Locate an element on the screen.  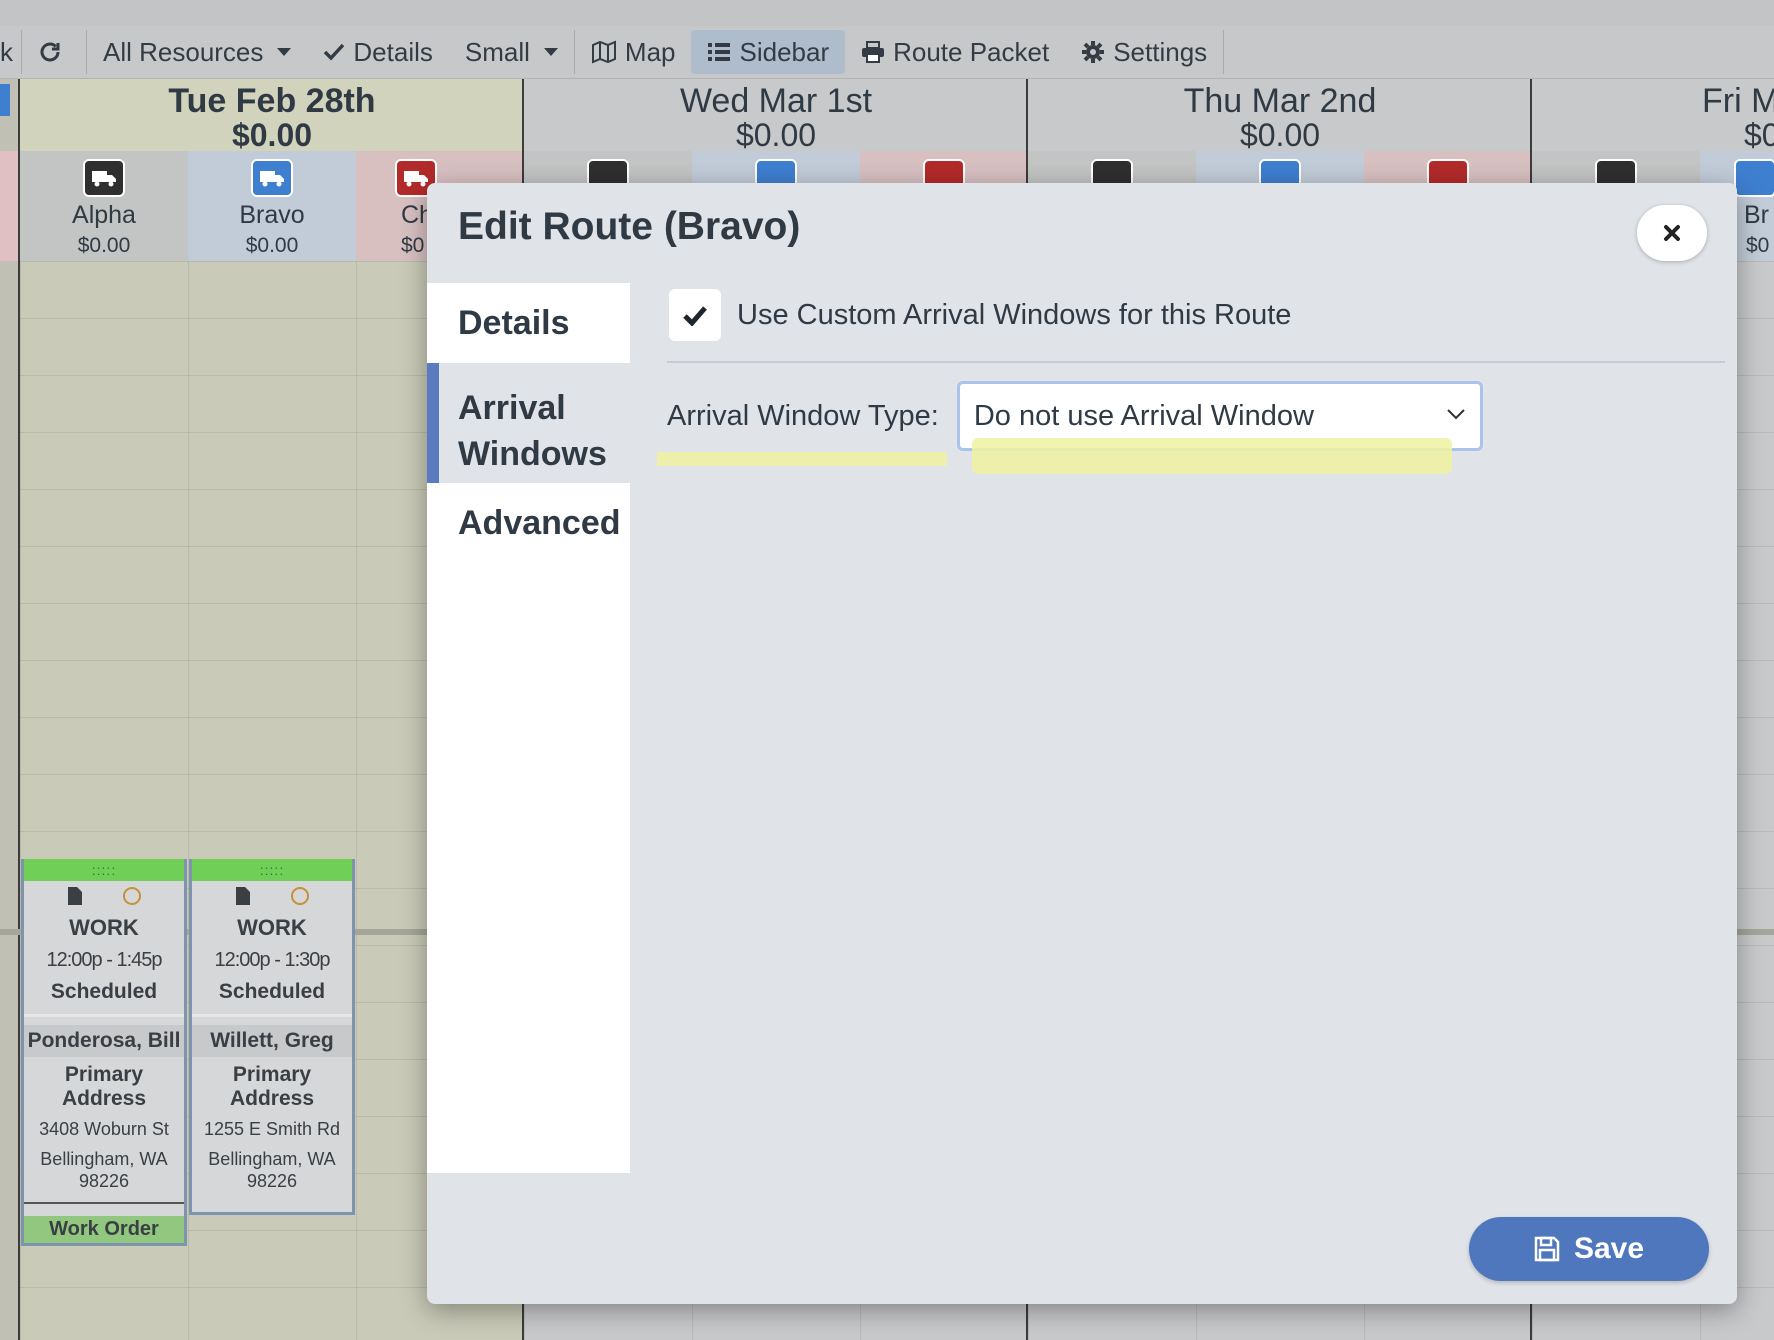
card-street: 1255 E Smith Rd is located at coordinates (272, 1129).